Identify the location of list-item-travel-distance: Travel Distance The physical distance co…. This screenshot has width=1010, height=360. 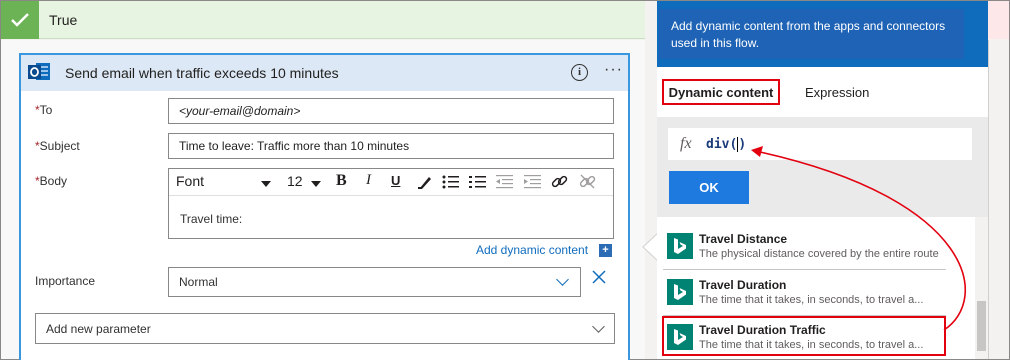
(804, 249).